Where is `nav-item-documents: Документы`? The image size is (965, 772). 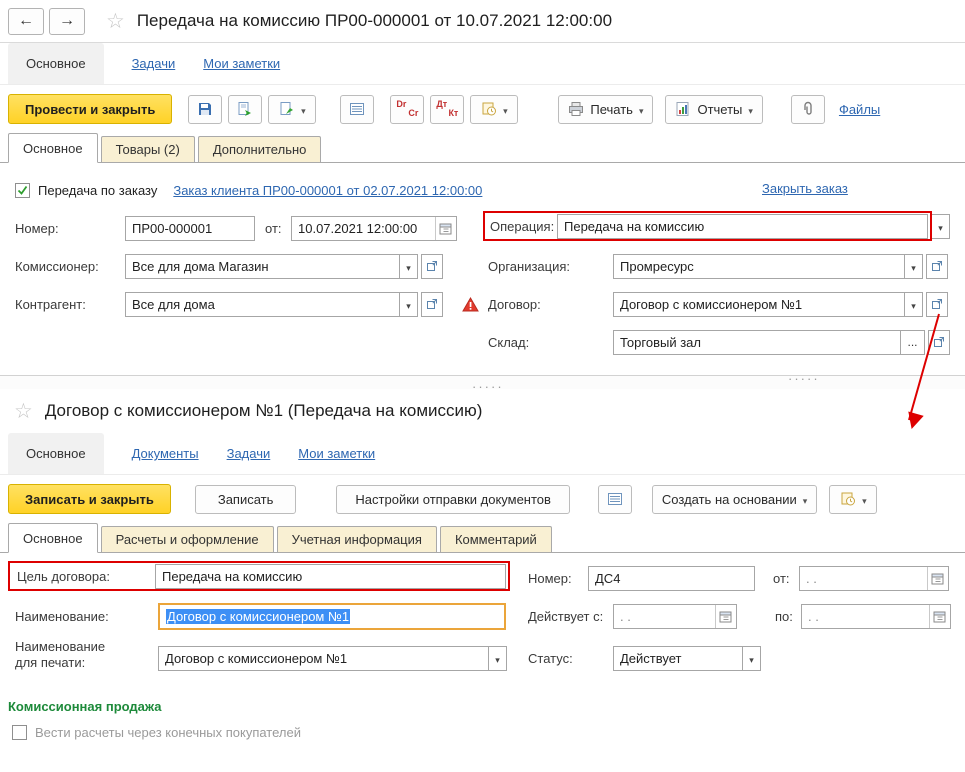
nav-item-documents: Документы is located at coordinates (165, 453).